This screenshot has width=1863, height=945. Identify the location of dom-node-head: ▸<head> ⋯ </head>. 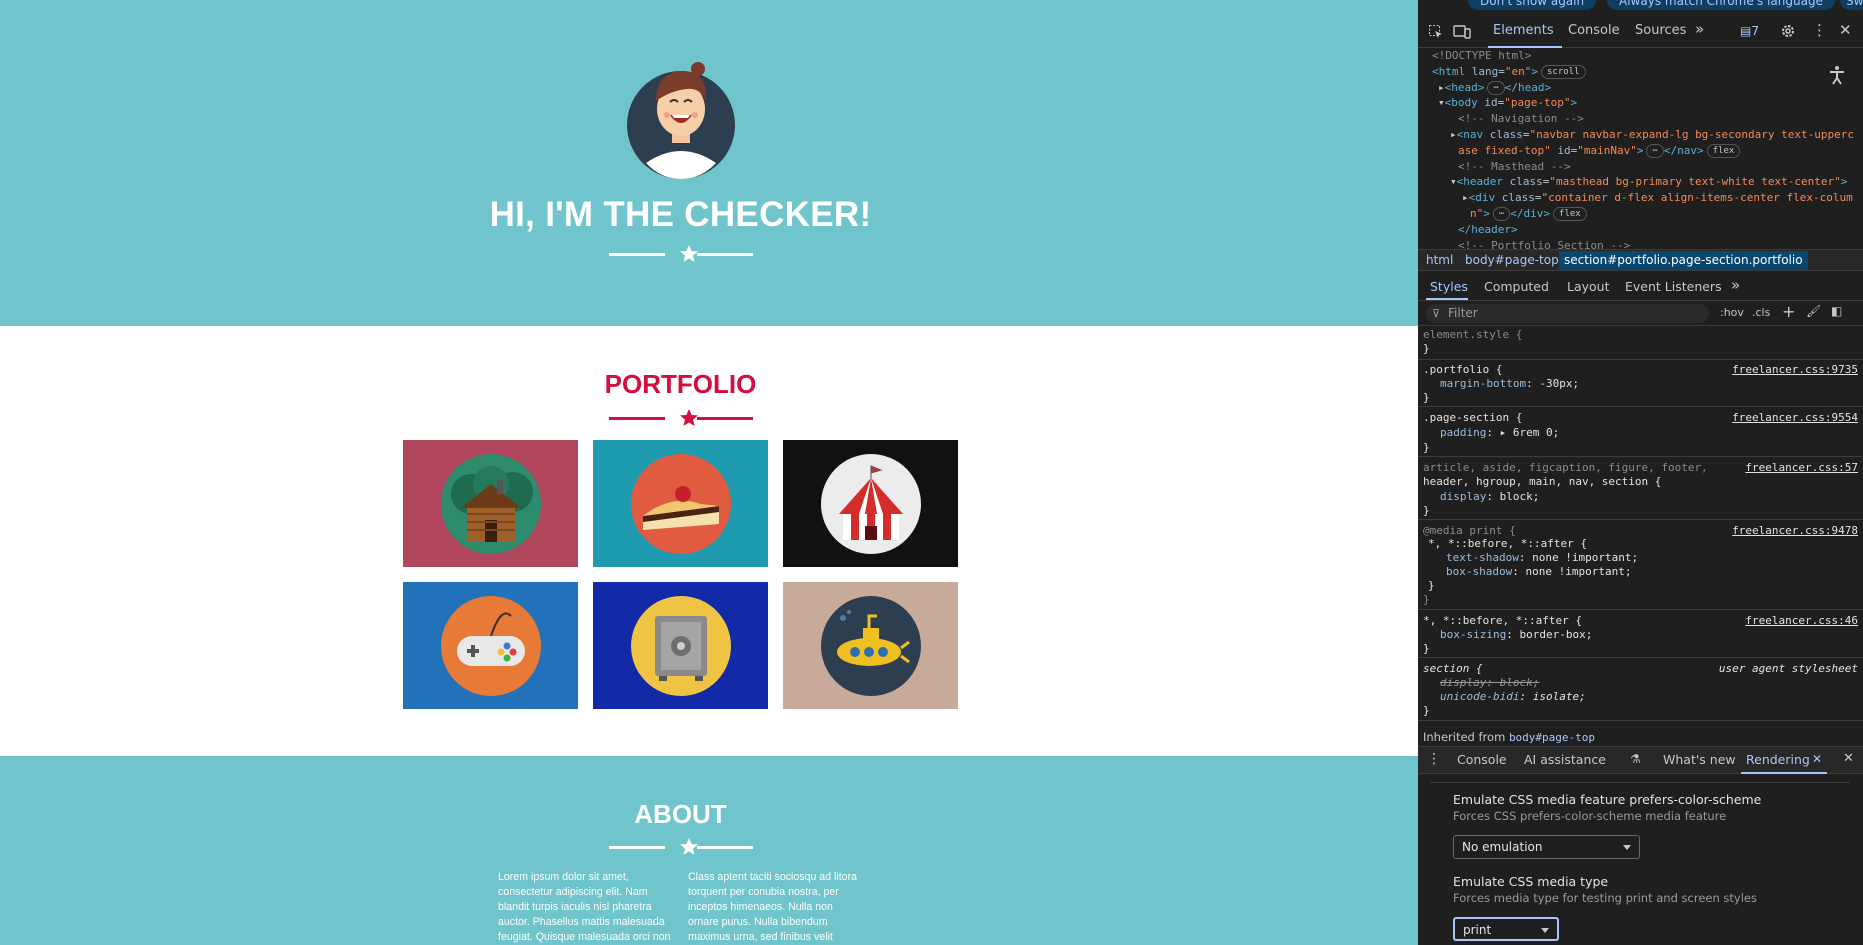
(1494, 88).